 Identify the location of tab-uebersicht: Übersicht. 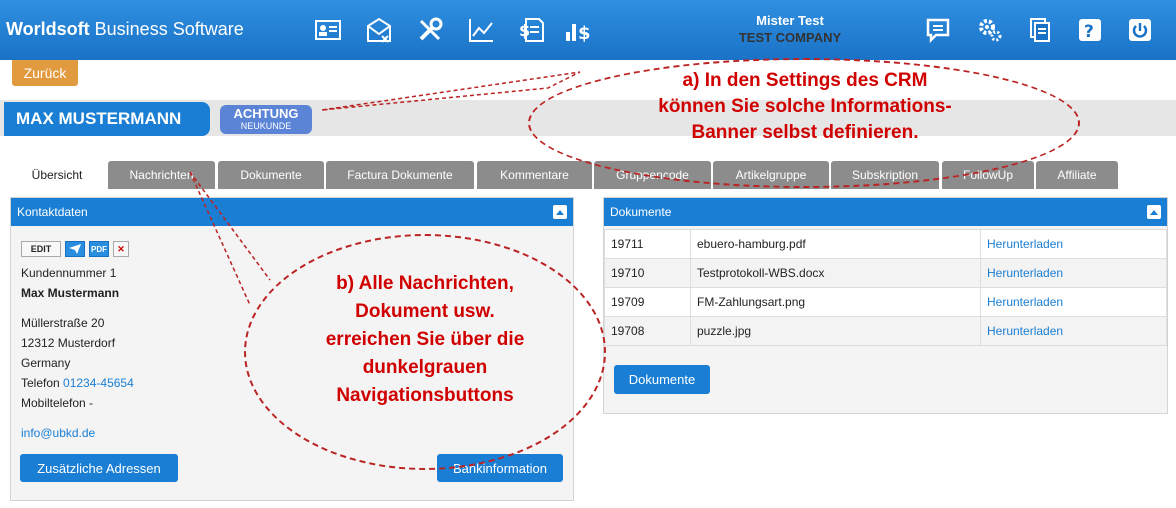
(57, 175).